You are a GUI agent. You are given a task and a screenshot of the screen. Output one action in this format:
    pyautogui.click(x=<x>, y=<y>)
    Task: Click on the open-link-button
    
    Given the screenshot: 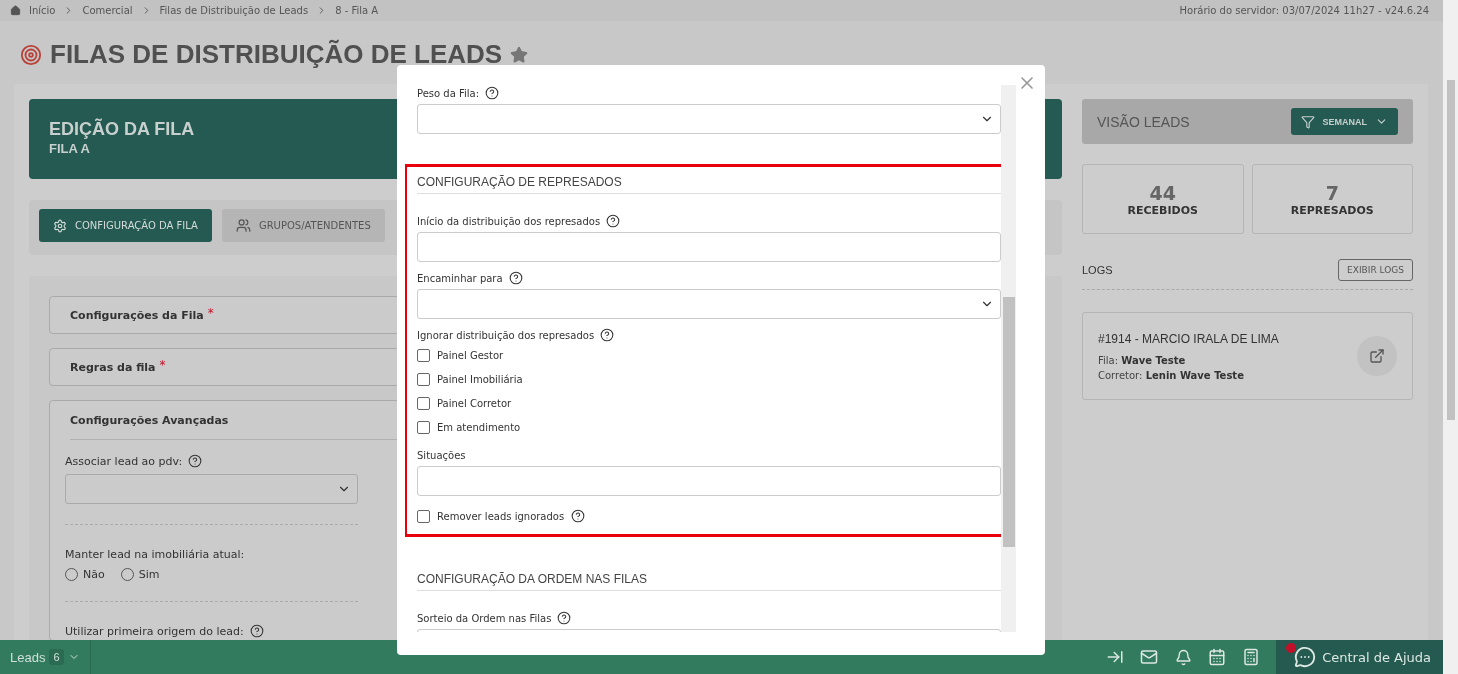 What is the action you would take?
    pyautogui.click(x=1377, y=356)
    